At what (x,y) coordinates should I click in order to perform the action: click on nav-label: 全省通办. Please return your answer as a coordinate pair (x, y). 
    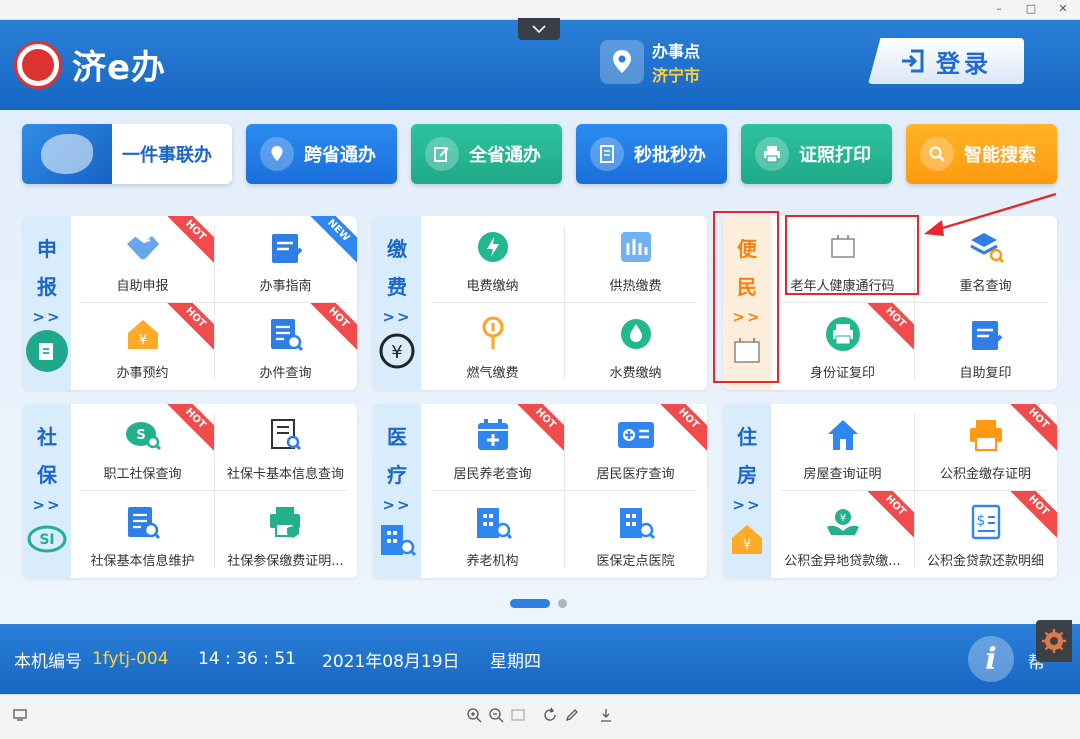
    Looking at the image, I should click on (505, 155).